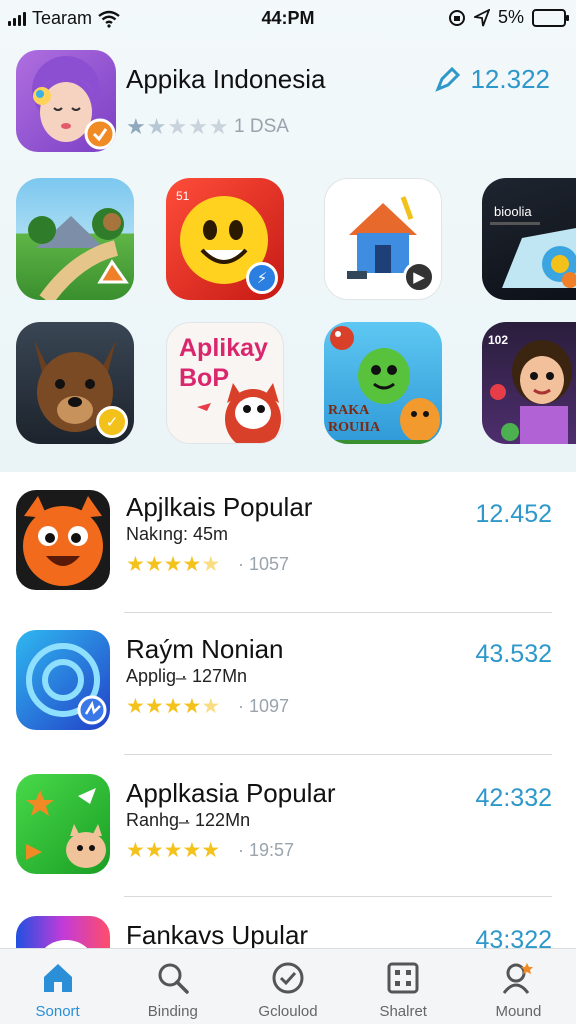 This screenshot has height=1024, width=576. Describe the element at coordinates (57, 978) in the screenshot. I see `home-icon` at that location.